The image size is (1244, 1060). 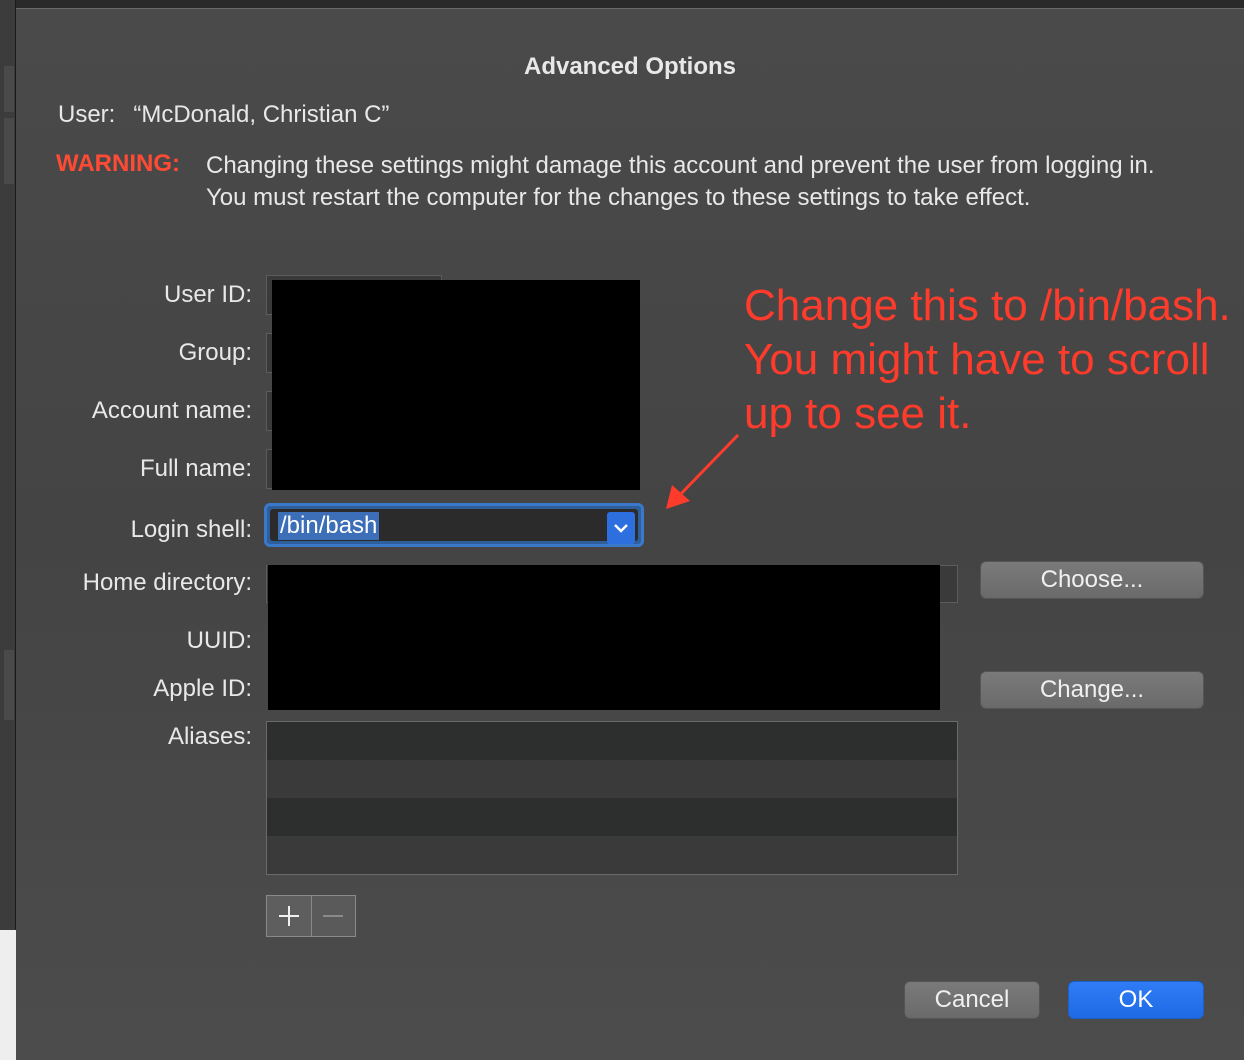 What do you see at coordinates (972, 1000) in the screenshot?
I see `cancel-button: Cancel` at bounding box center [972, 1000].